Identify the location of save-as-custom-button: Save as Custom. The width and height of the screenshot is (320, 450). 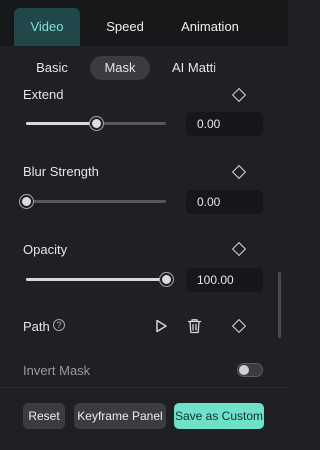
(219, 416).